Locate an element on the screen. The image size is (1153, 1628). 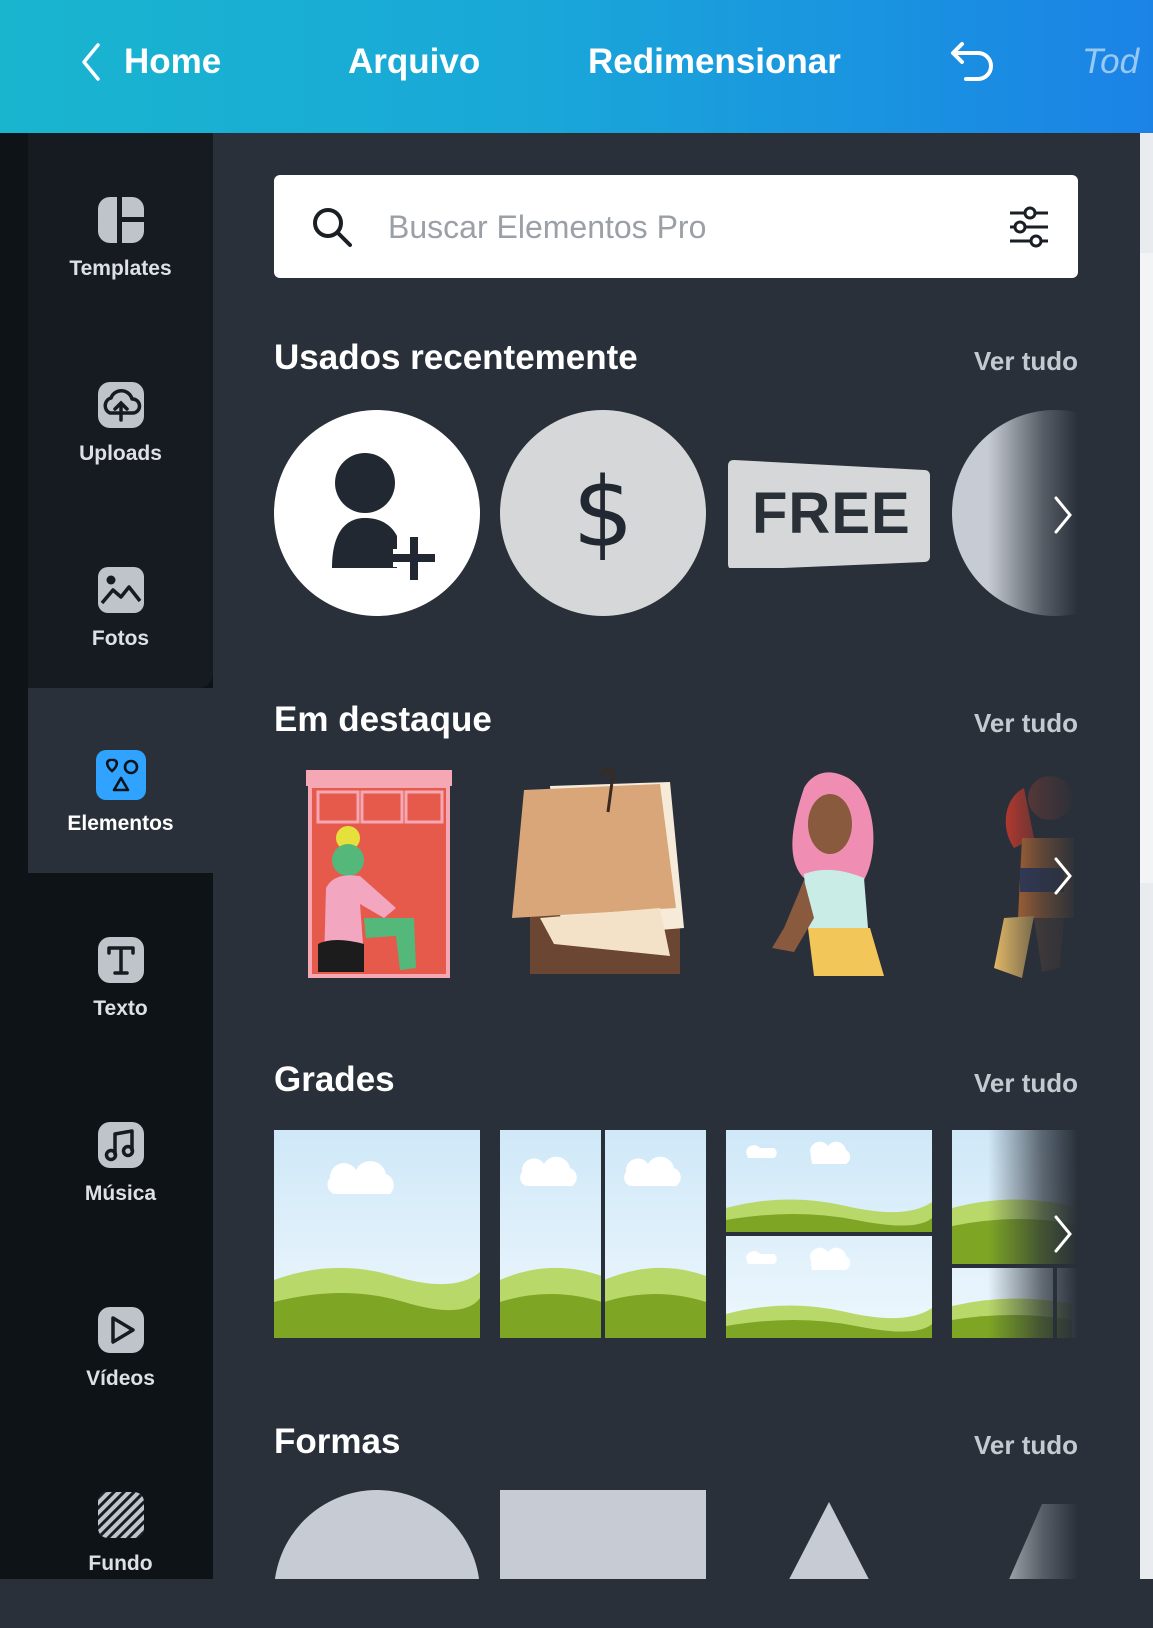
rail-item-uploads: Uploads is located at coordinates (120, 448).